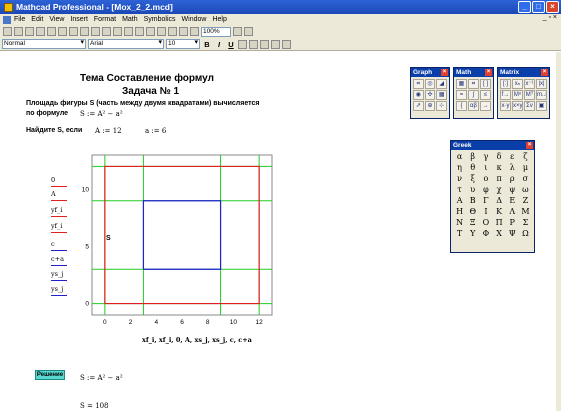 This screenshot has width=561, height=411. What do you see at coordinates (499, 211) in the screenshot?
I see `greek-letter-button: Κ` at bounding box center [499, 211].